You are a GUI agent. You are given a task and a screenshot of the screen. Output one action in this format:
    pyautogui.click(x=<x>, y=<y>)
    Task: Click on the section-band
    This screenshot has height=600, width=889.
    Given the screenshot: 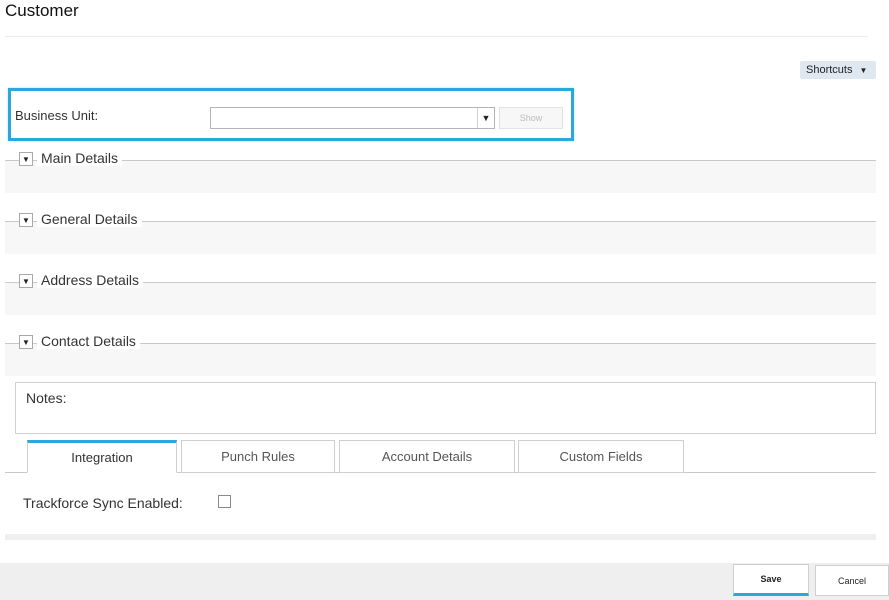 What is the action you would take?
    pyautogui.click(x=440, y=176)
    